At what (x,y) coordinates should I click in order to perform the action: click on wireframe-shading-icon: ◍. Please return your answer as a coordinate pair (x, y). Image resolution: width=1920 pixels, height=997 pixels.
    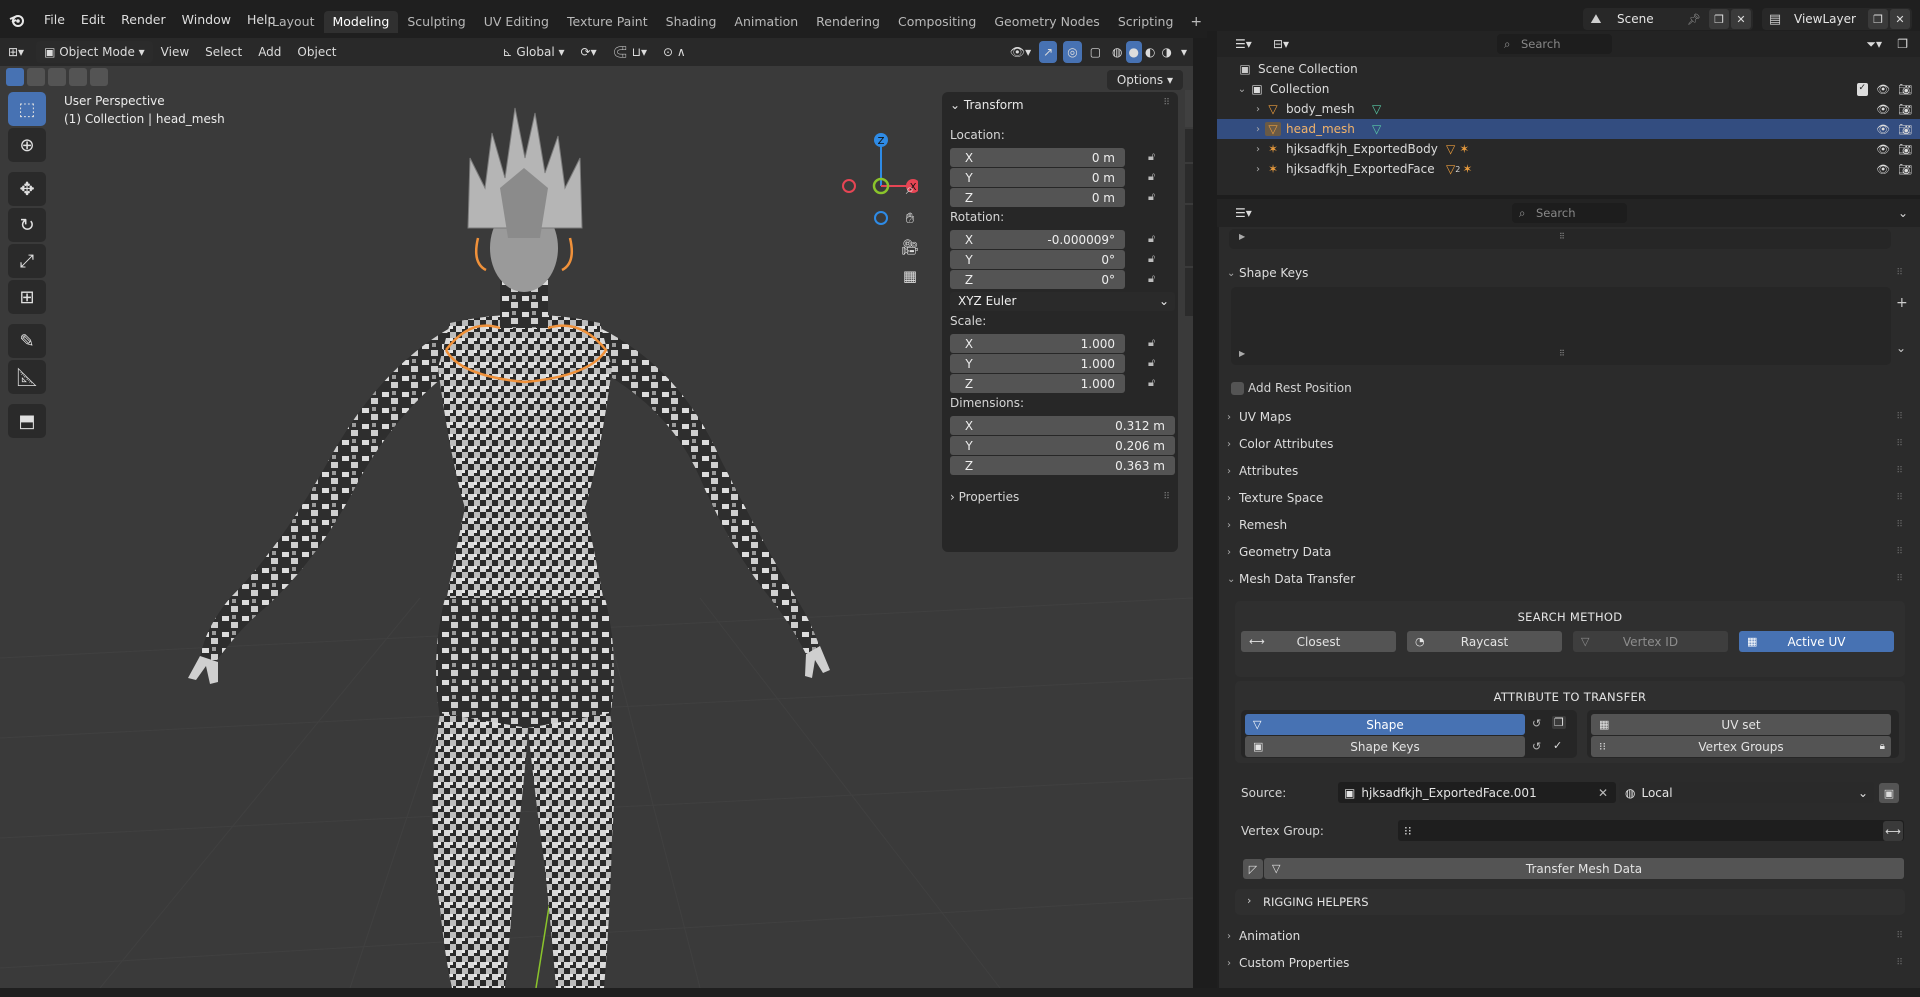
    Looking at the image, I should click on (1117, 52).